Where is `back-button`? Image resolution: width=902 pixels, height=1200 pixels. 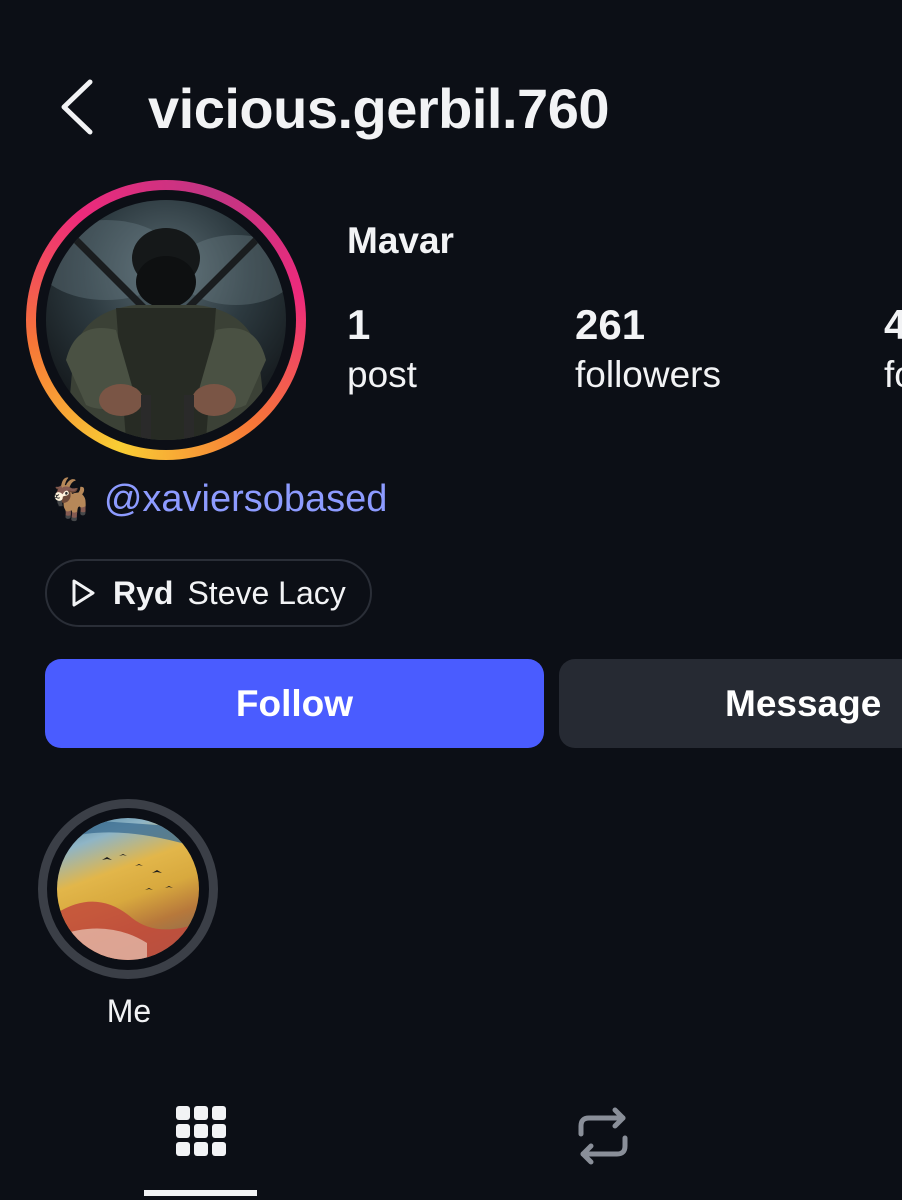 back-button is located at coordinates (80, 107).